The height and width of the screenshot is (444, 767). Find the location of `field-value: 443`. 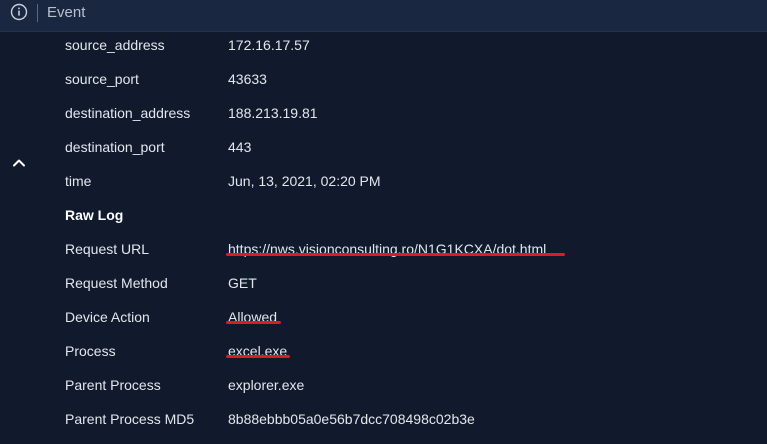

field-value: 443 is located at coordinates (240, 147).